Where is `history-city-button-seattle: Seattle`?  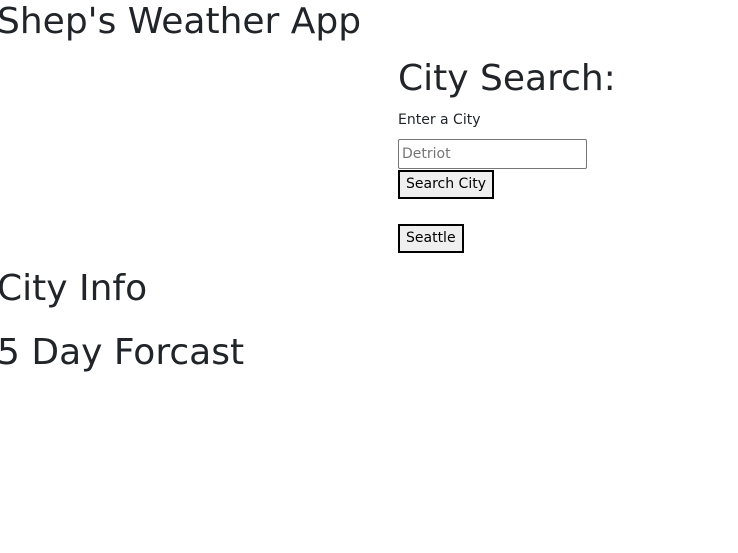 history-city-button-seattle: Seattle is located at coordinates (431, 238).